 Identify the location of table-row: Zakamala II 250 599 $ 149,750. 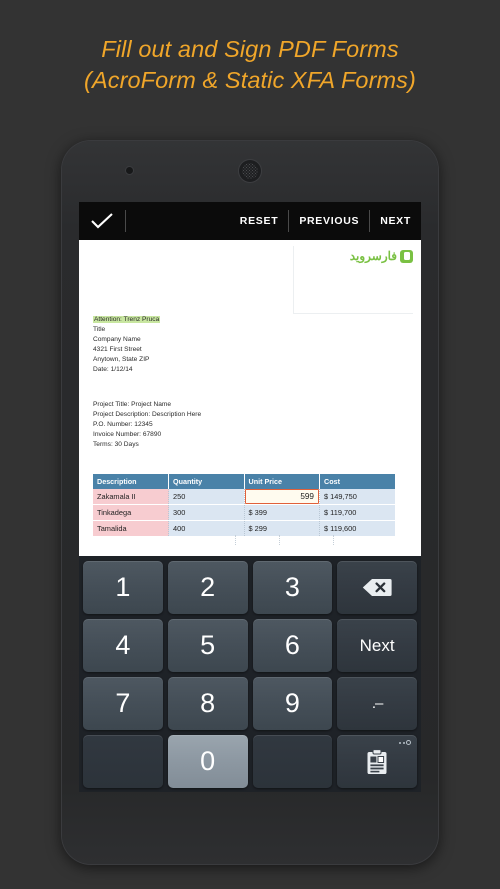
(244, 497).